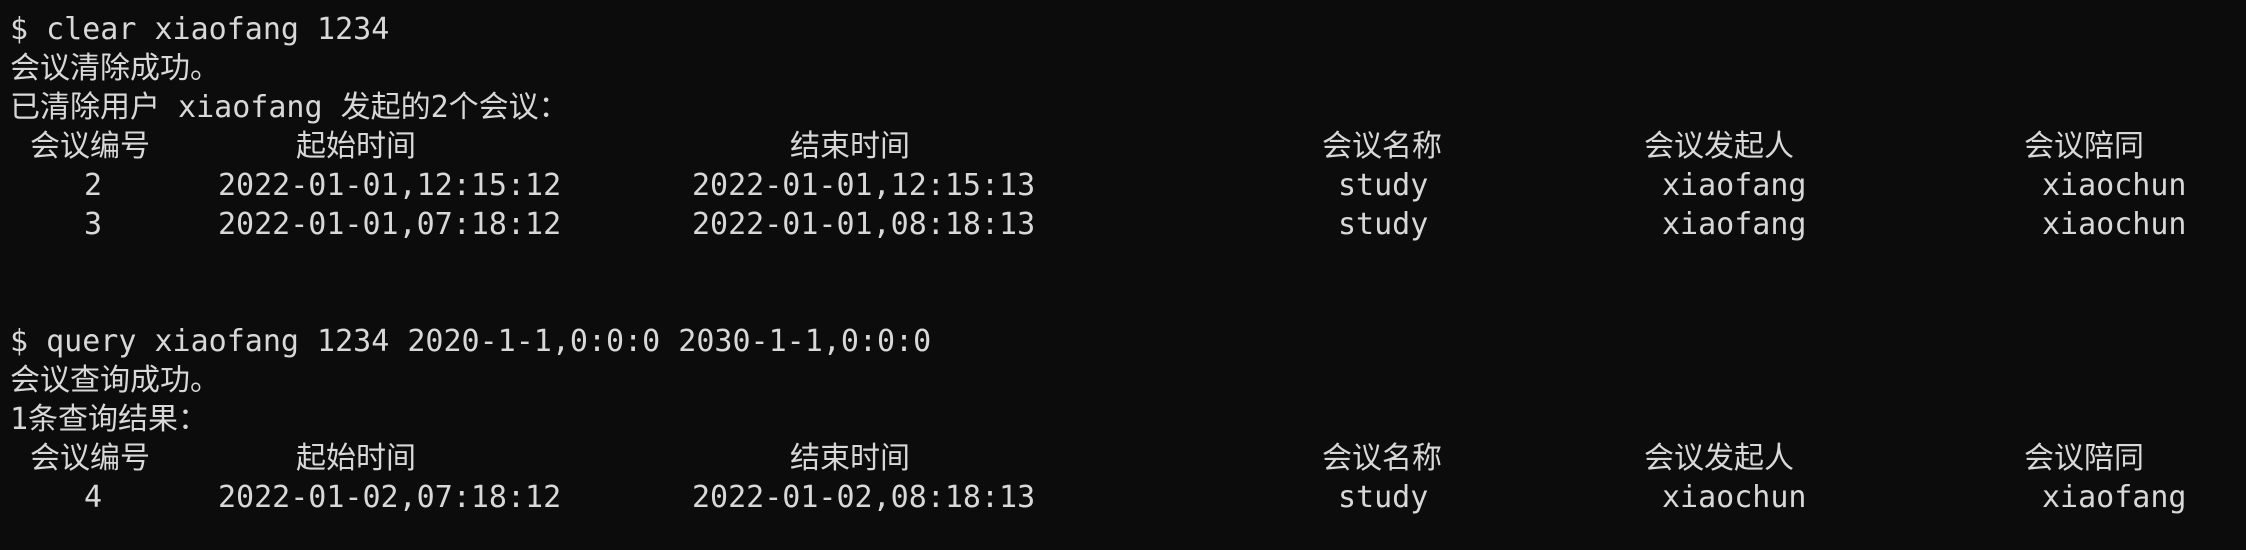  I want to click on cell-companion: xiaofang, so click(2114, 497).